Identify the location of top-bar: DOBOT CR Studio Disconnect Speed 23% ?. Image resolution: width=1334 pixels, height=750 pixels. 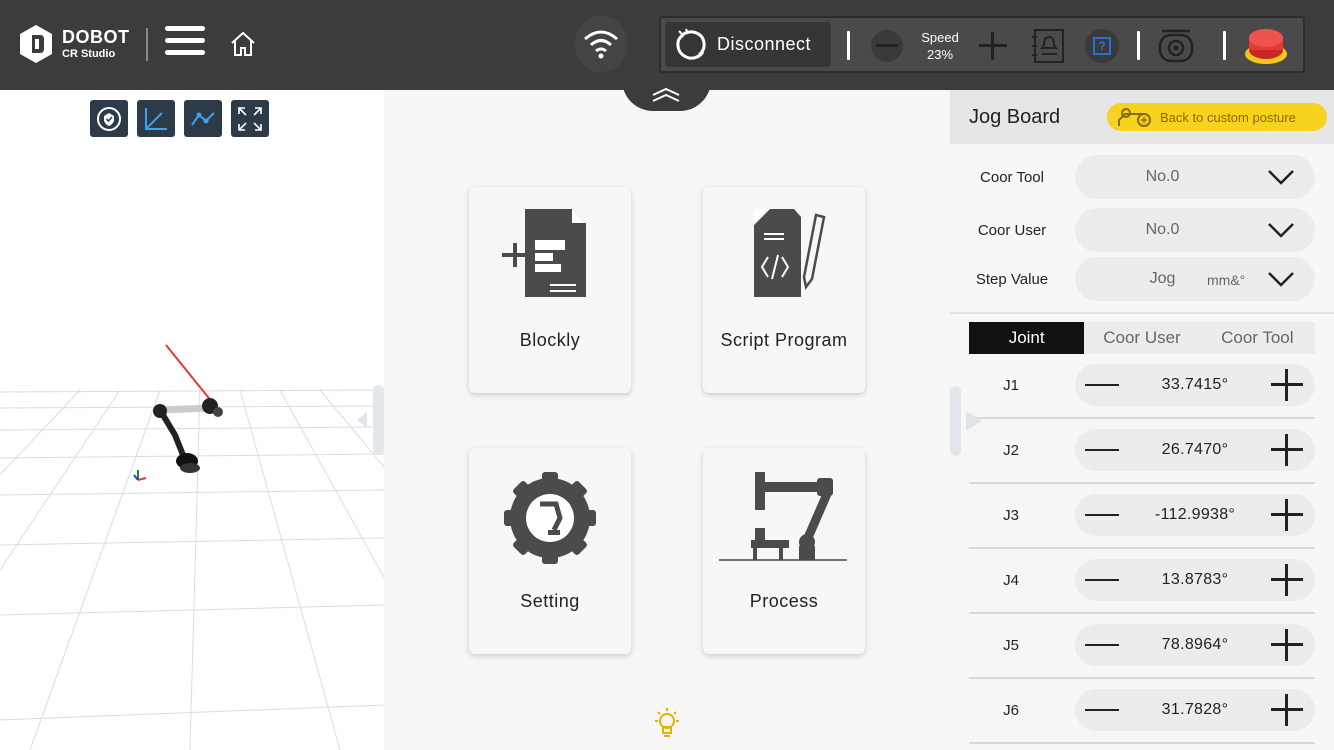
(667, 45).